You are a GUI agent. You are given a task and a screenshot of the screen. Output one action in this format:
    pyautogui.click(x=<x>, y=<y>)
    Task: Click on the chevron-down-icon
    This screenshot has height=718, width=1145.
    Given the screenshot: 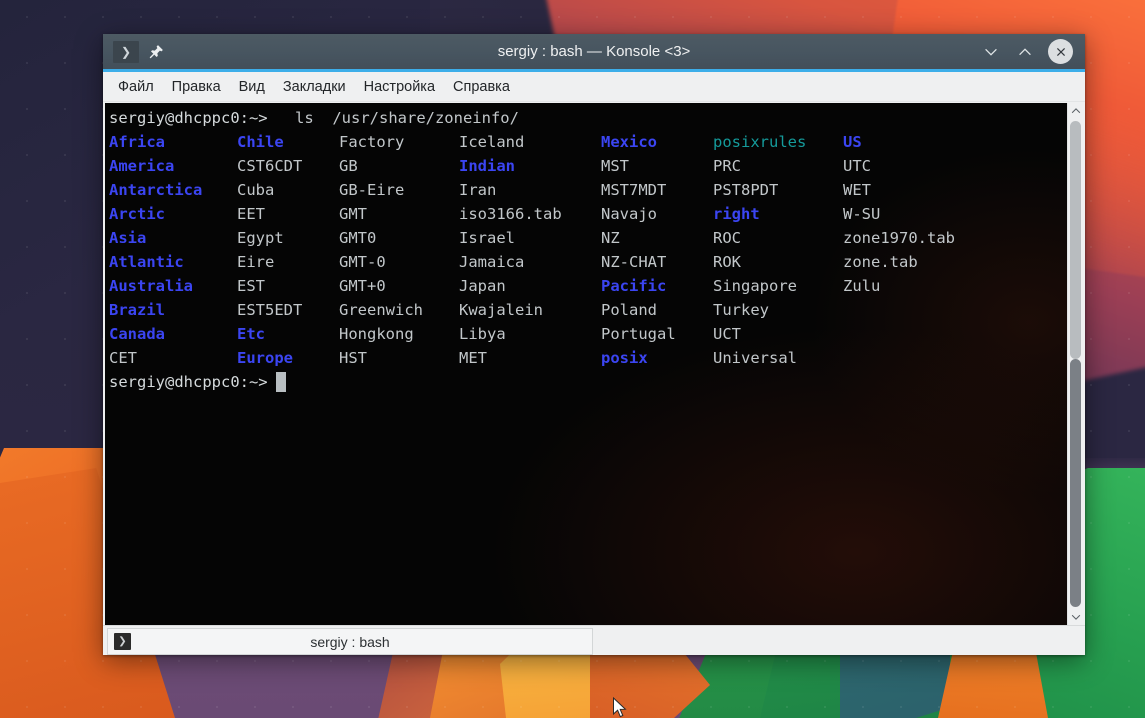 What is the action you would take?
    pyautogui.click(x=991, y=52)
    